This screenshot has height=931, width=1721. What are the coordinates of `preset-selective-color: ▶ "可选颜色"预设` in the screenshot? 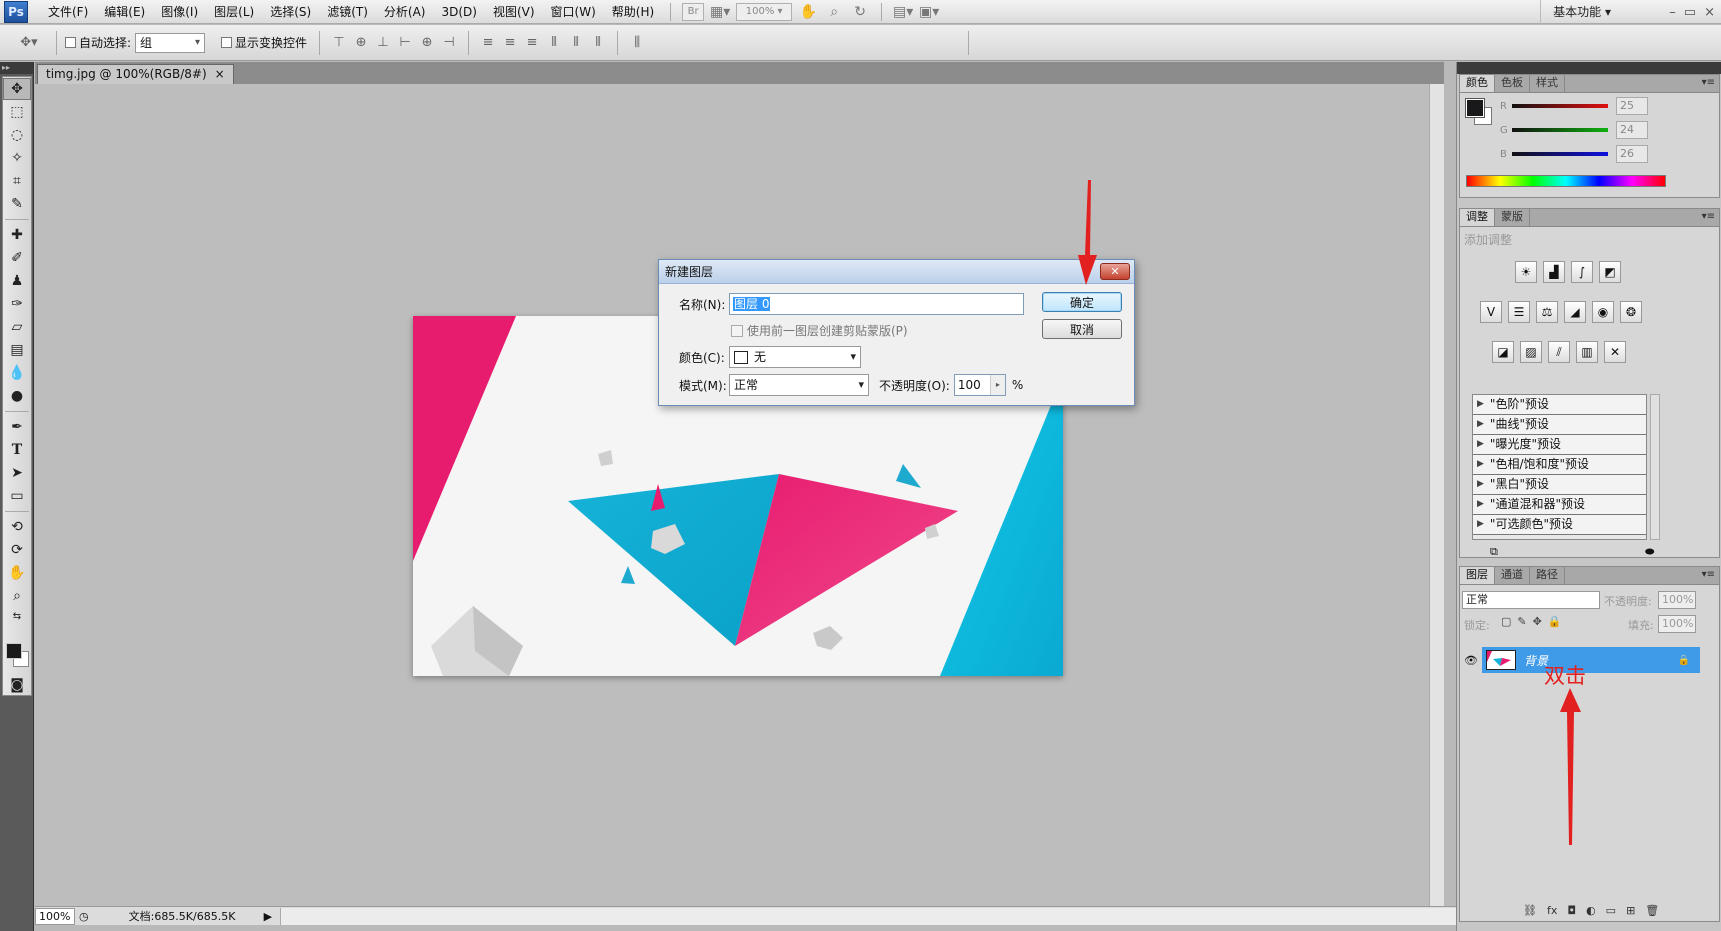 It's located at (1559, 525).